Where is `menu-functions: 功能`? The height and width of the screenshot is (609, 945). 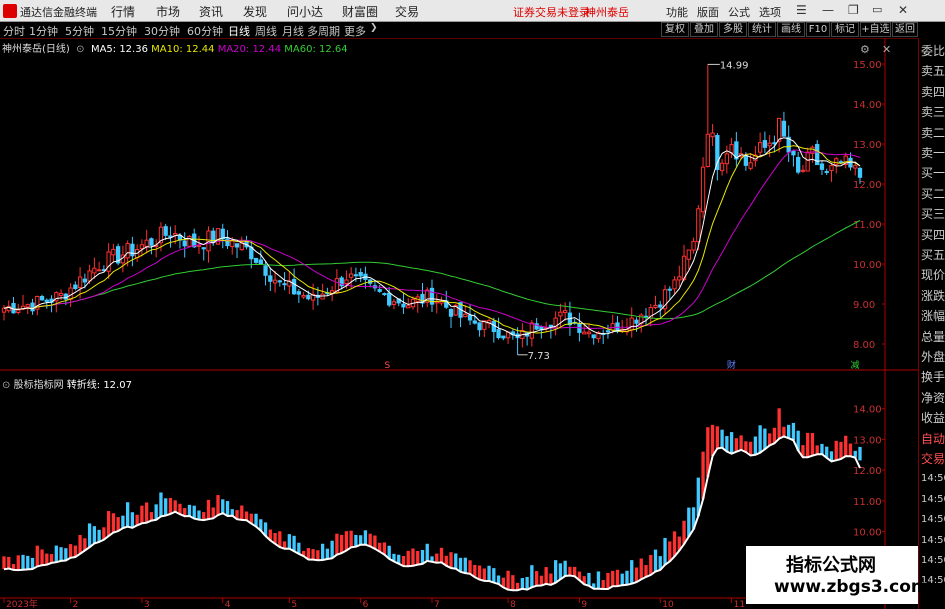
menu-functions: 功能 is located at coordinates (677, 12).